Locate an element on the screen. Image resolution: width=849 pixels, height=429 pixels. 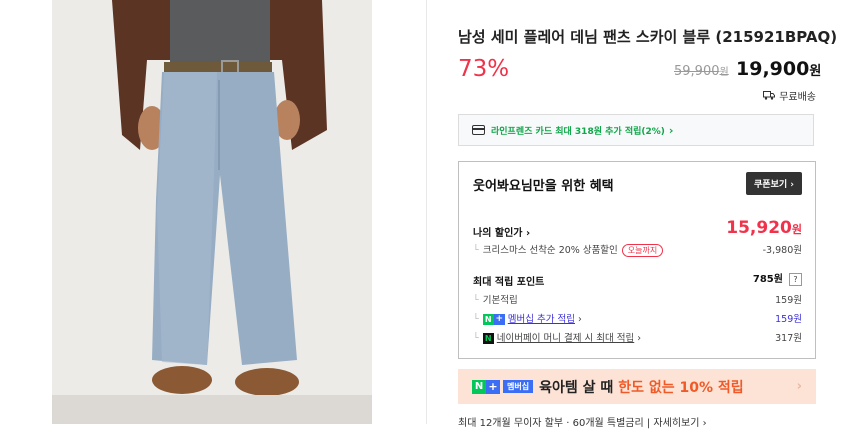
my-discount-link: 나의 할인가 › is located at coordinates (501, 231).